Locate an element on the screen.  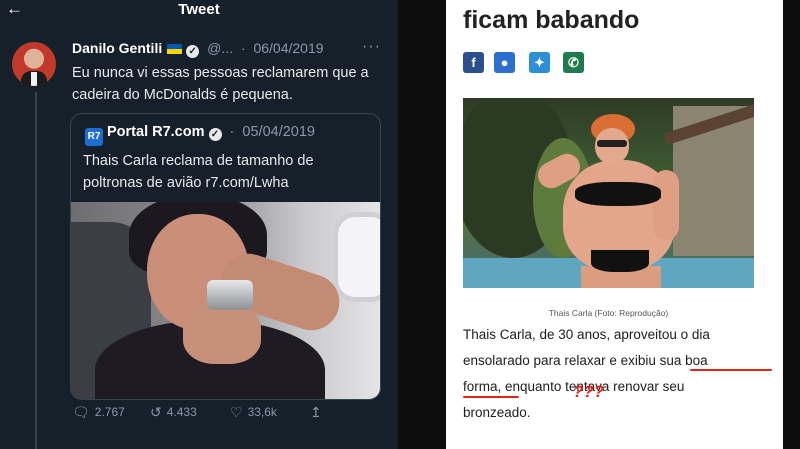
tweet-header: ← Tweet is located at coordinates (199, 11).